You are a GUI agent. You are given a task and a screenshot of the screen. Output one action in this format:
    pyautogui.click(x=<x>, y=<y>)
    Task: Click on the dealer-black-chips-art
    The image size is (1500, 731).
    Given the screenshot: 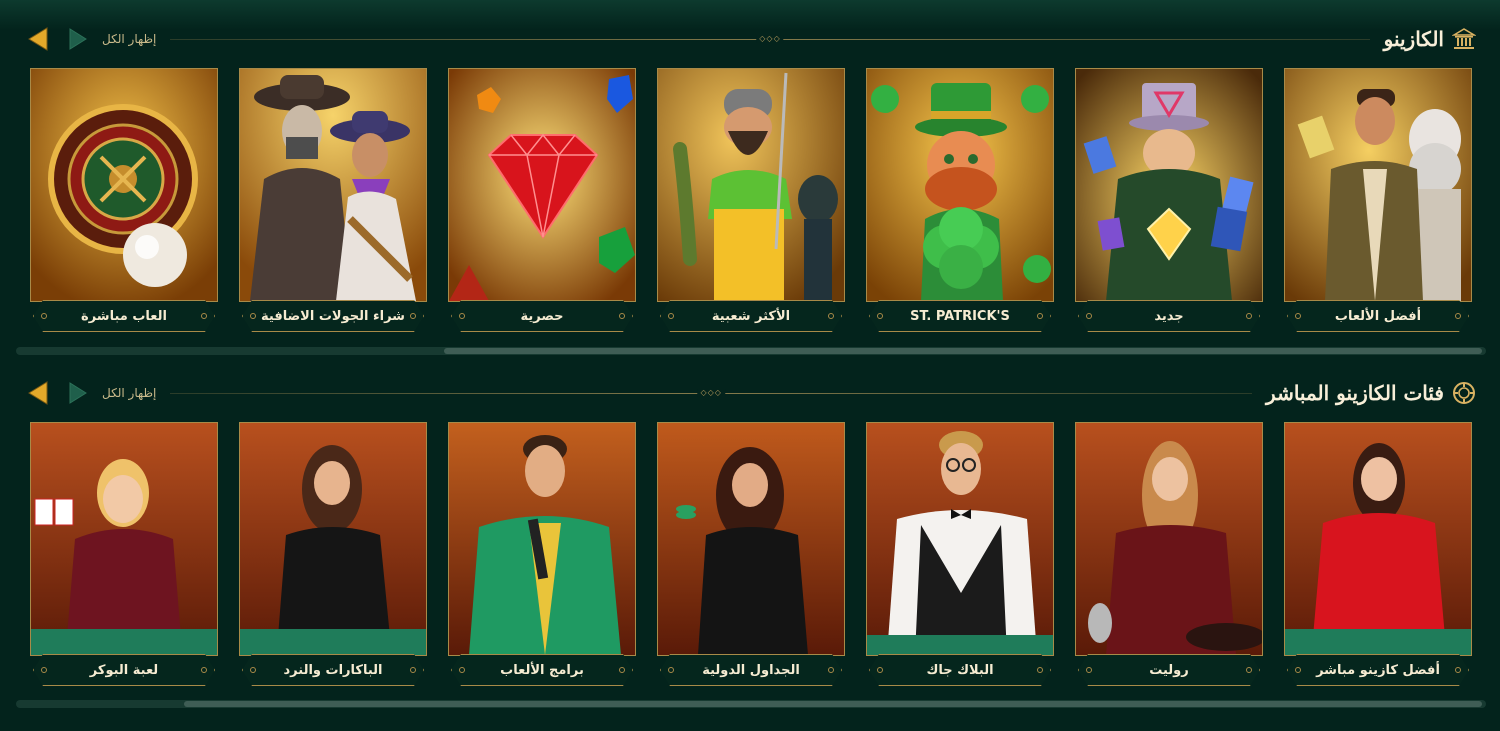 What is the action you would take?
    pyautogui.click(x=751, y=539)
    